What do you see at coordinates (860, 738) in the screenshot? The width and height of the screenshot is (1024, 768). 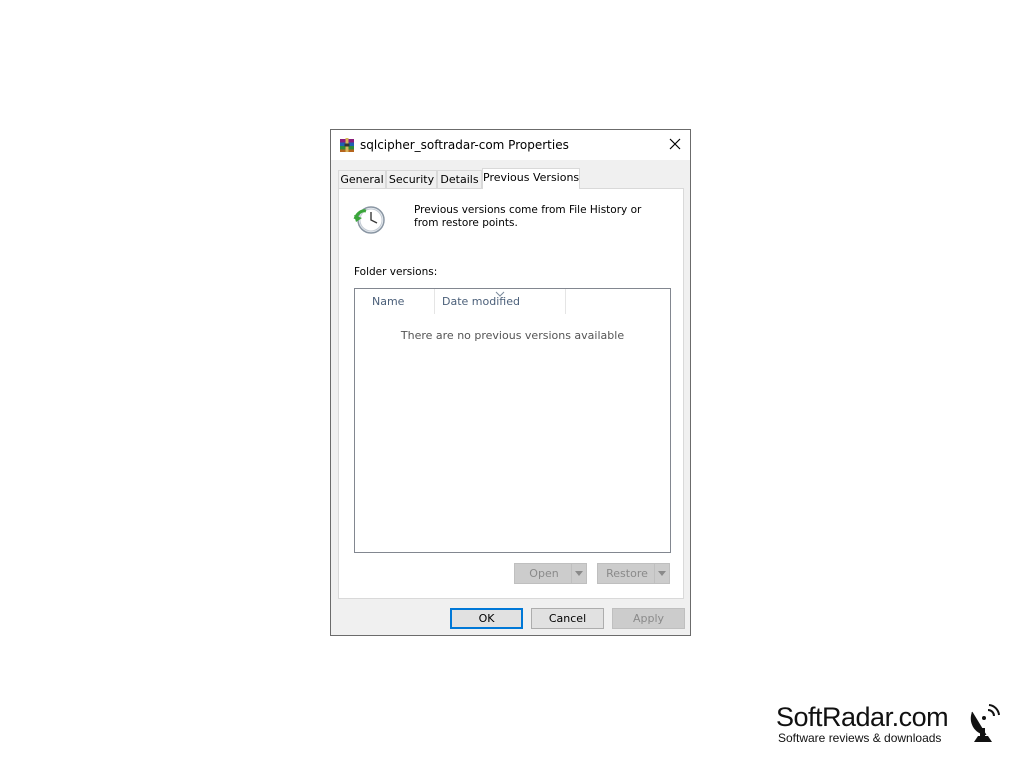 I see `watermark-subtitle: Software reviews & downloads` at bounding box center [860, 738].